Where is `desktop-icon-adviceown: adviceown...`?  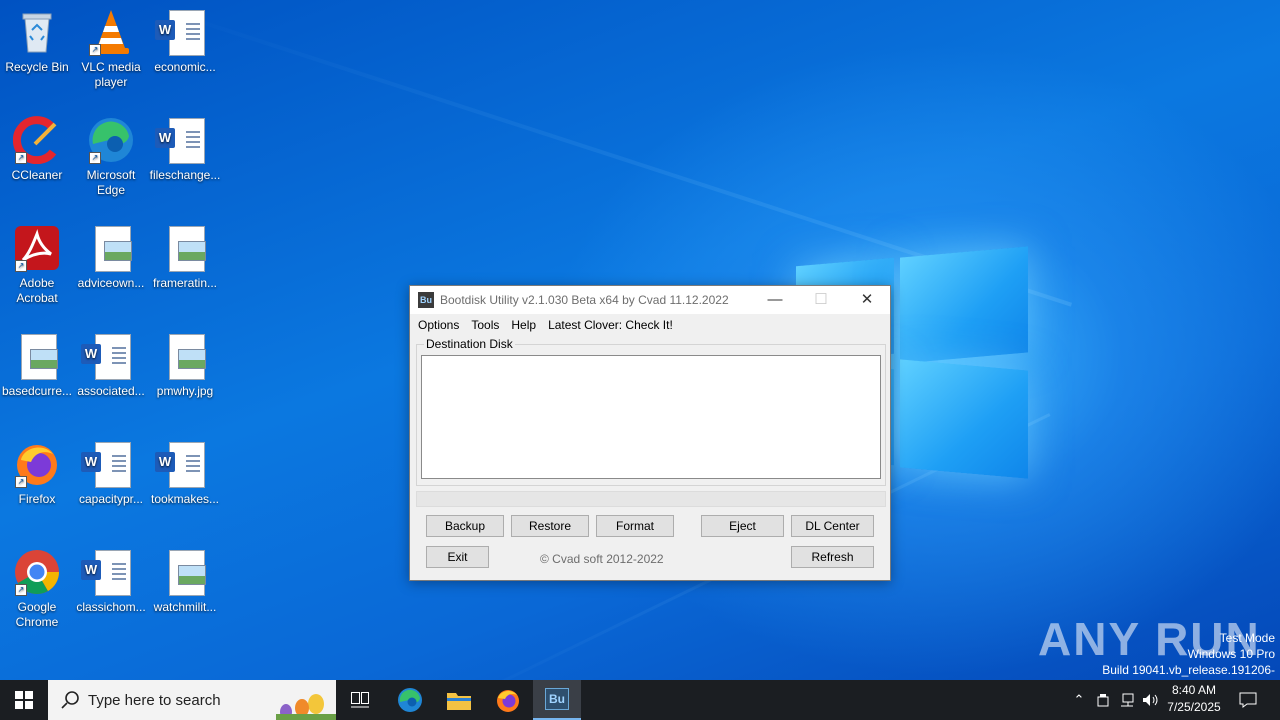
desktop-icon-adviceown: adviceown... is located at coordinates (111, 257).